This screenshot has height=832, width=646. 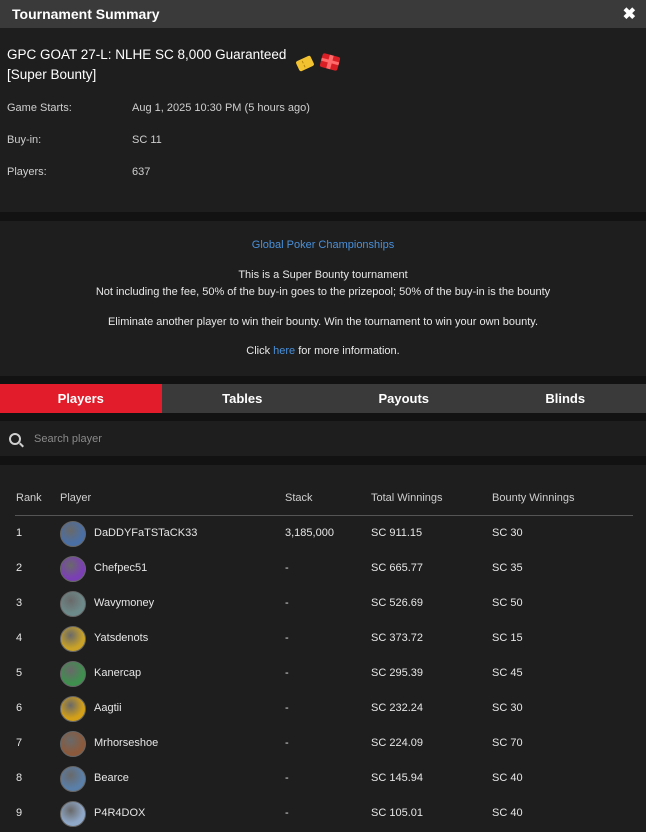 I want to click on table-row: 4 Yatsdenots - SC 373.72 SC 15, so click(x=324, y=638).